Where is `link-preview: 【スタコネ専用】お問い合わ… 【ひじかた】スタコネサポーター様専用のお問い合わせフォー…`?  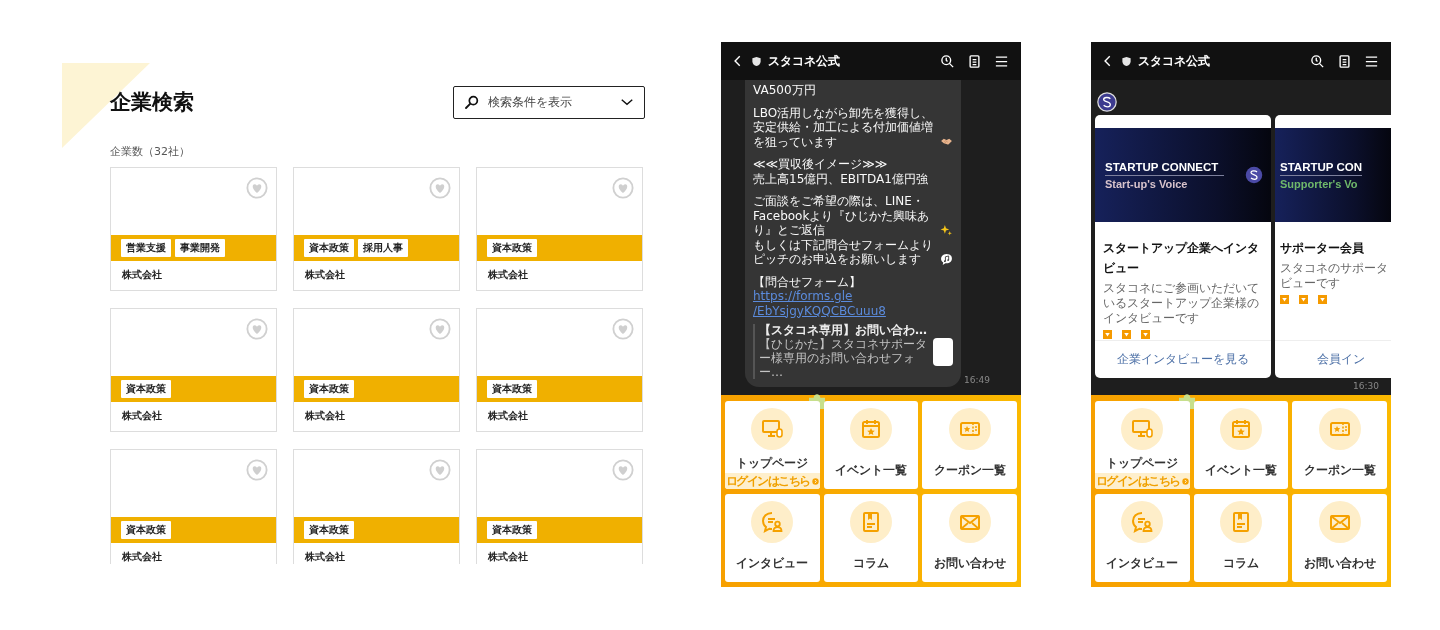 link-preview: 【スタコネ専用】お問い合わ… 【ひじかた】スタコネサポーター様専用のお問い合わせフォー… is located at coordinates (853, 351).